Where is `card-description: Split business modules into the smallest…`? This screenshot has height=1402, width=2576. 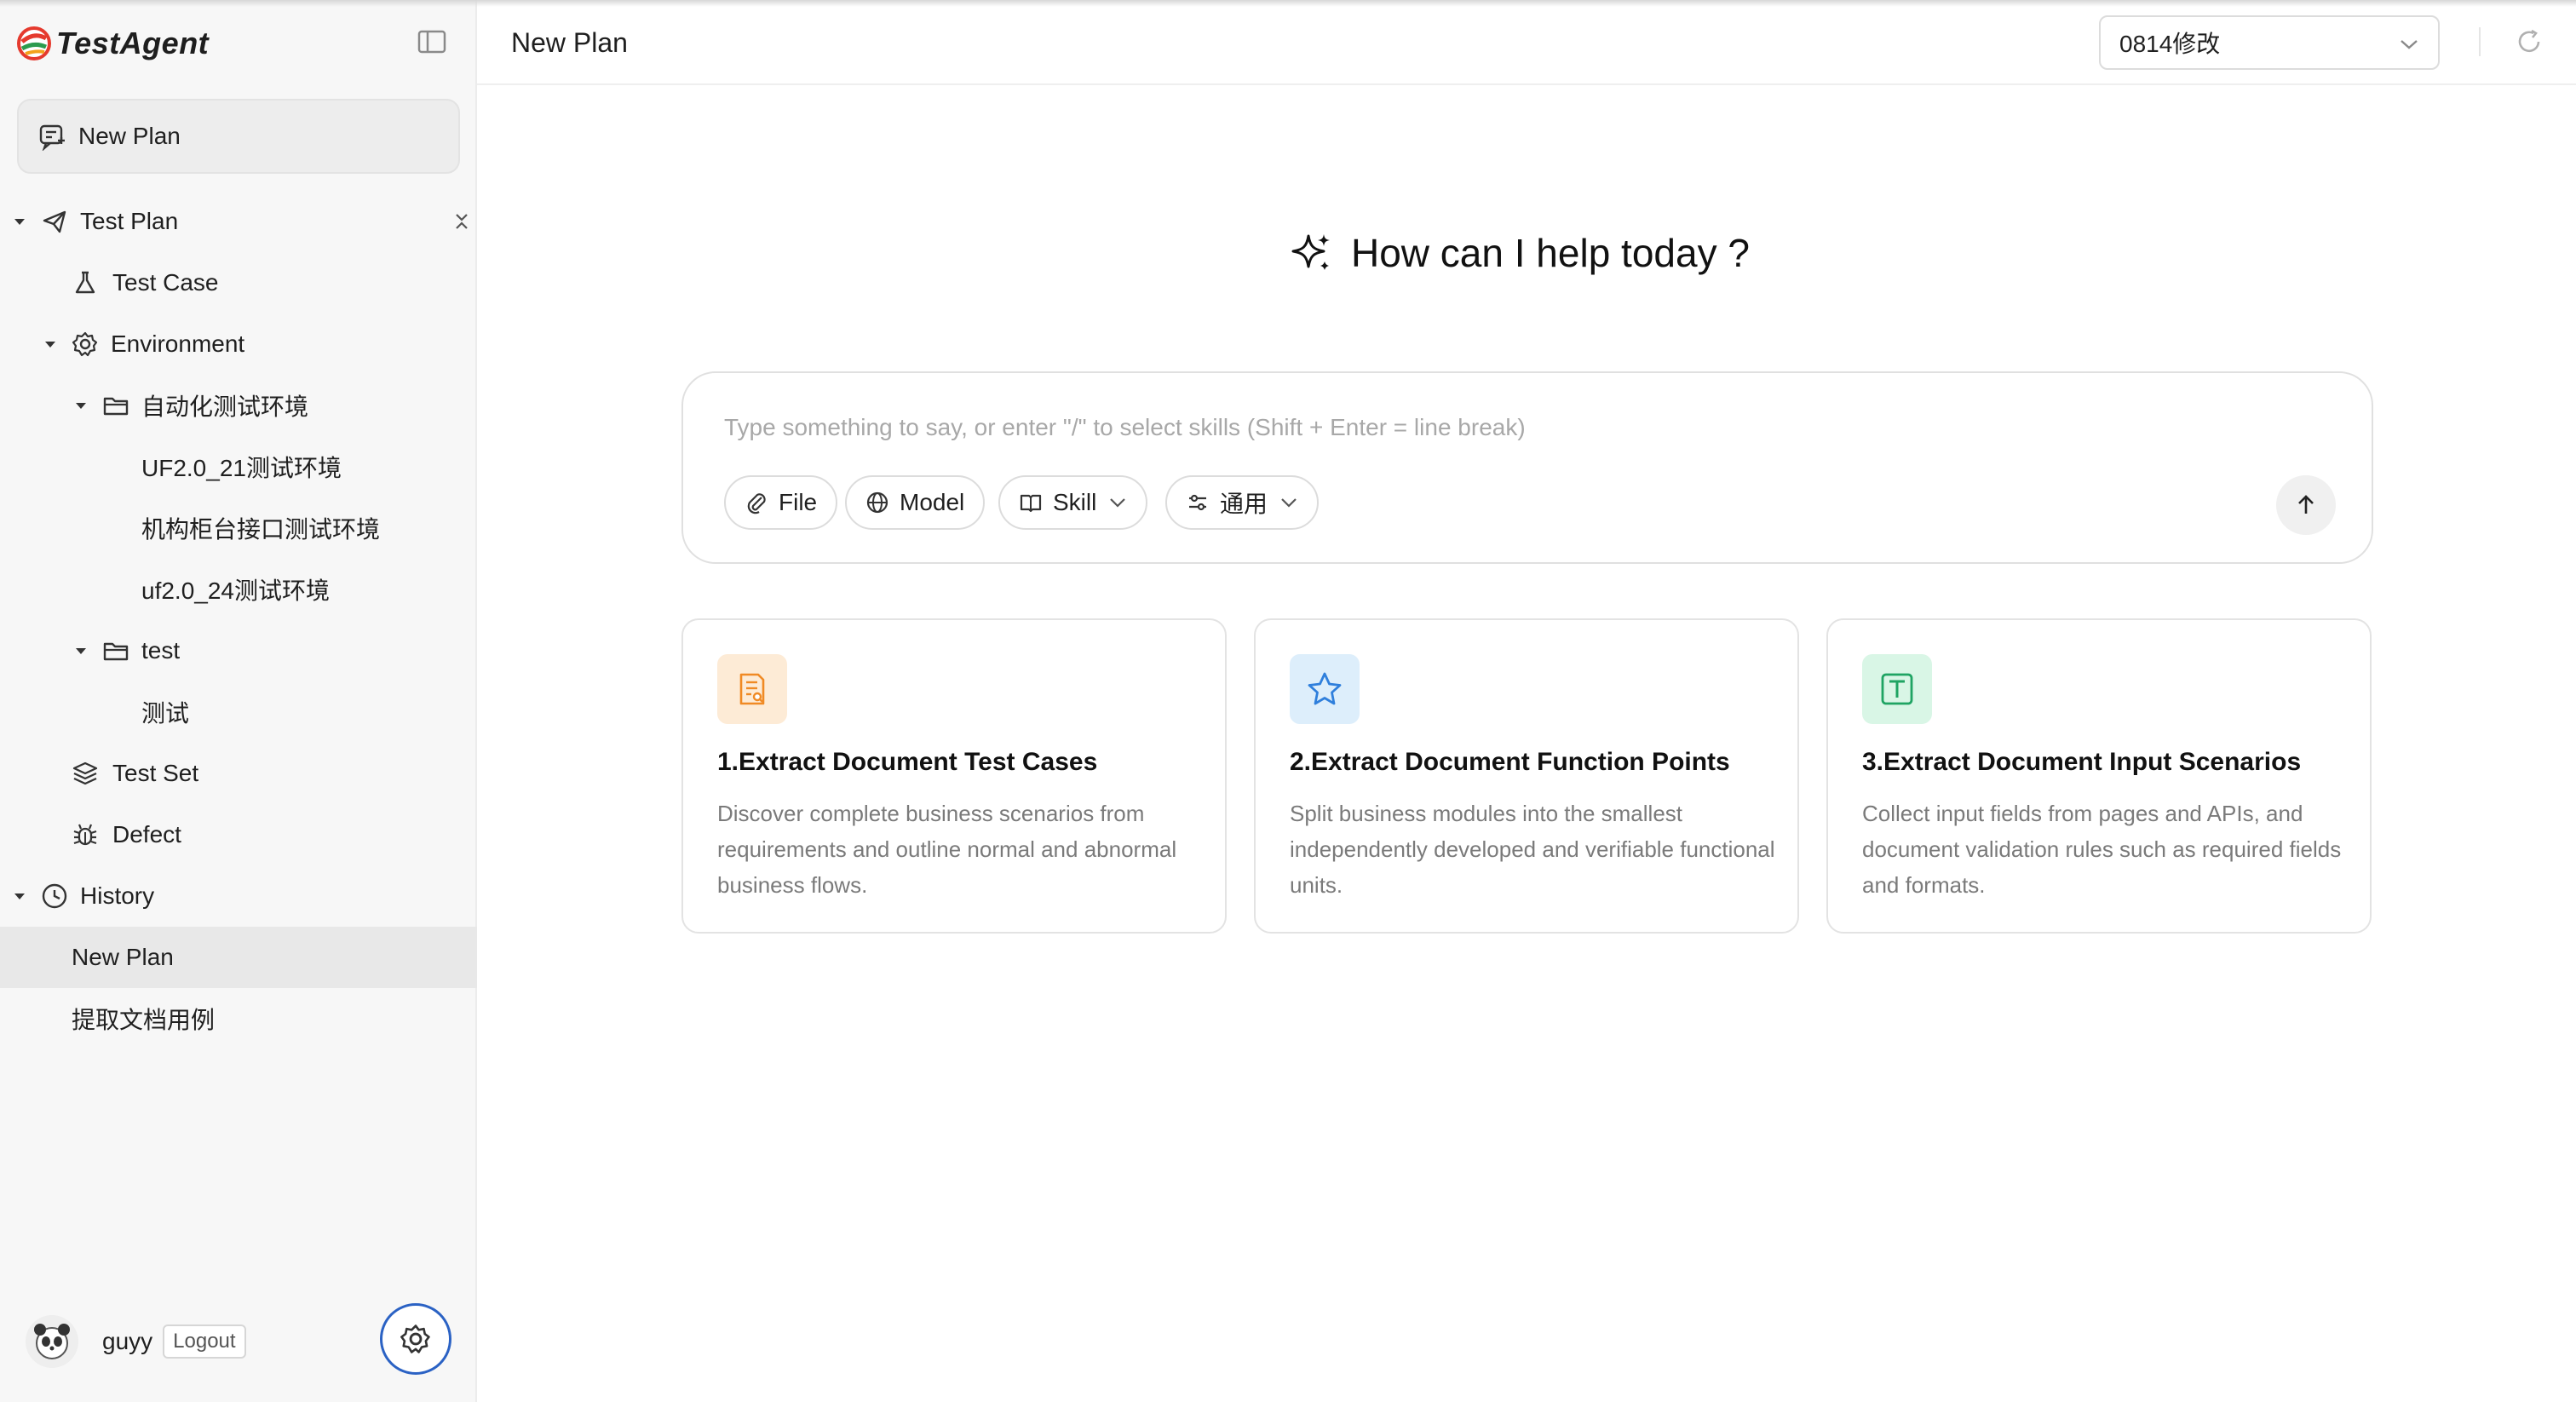
card-description: Split business modules into the smallest… is located at coordinates (1533, 849).